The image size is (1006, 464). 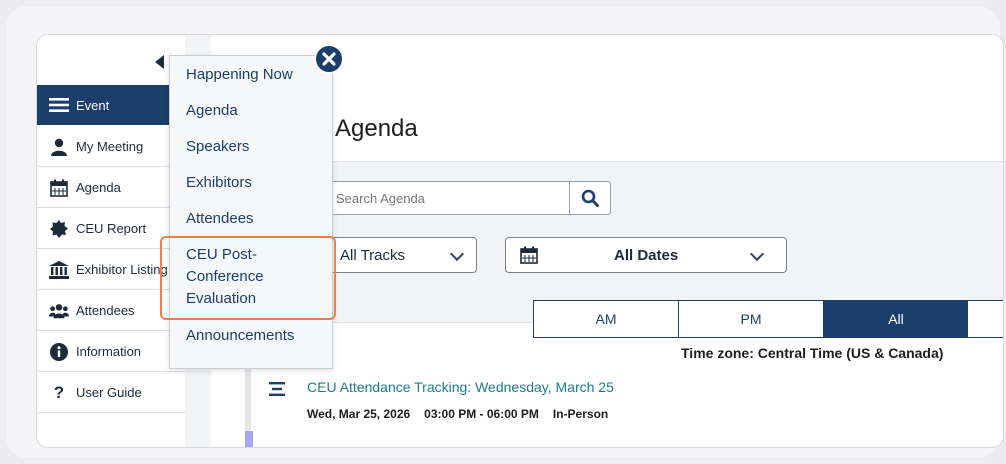 I want to click on info-icon, so click(x=59, y=351).